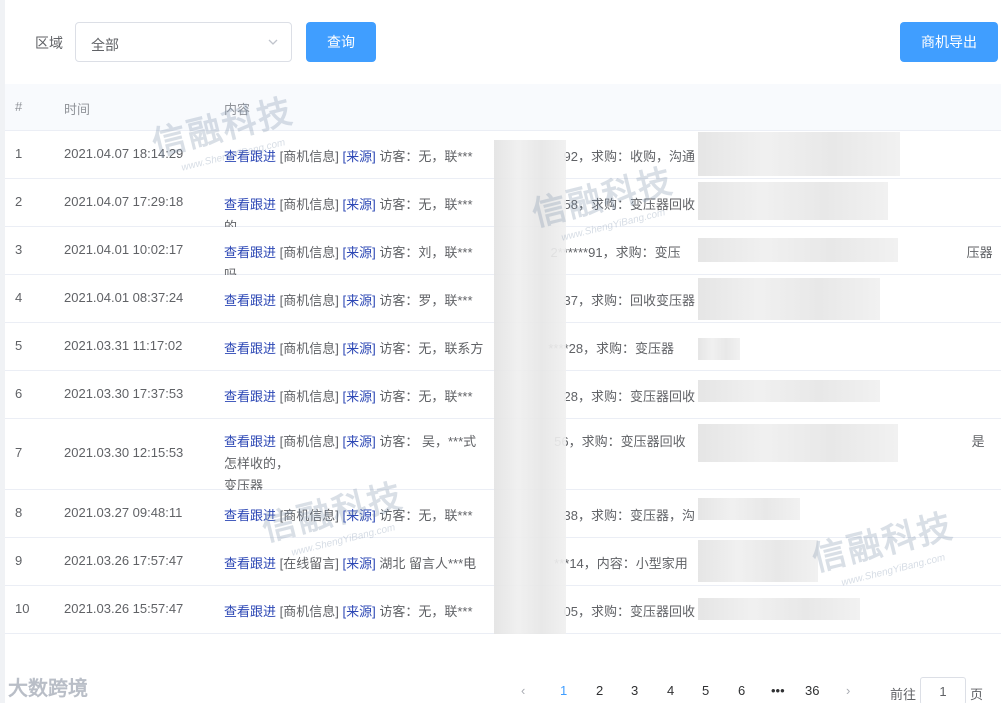 The width and height of the screenshot is (1001, 703). What do you see at coordinates (500, 42) in the screenshot?
I see `filter-toolbar: 区域 全部 查询 商机导出` at bounding box center [500, 42].